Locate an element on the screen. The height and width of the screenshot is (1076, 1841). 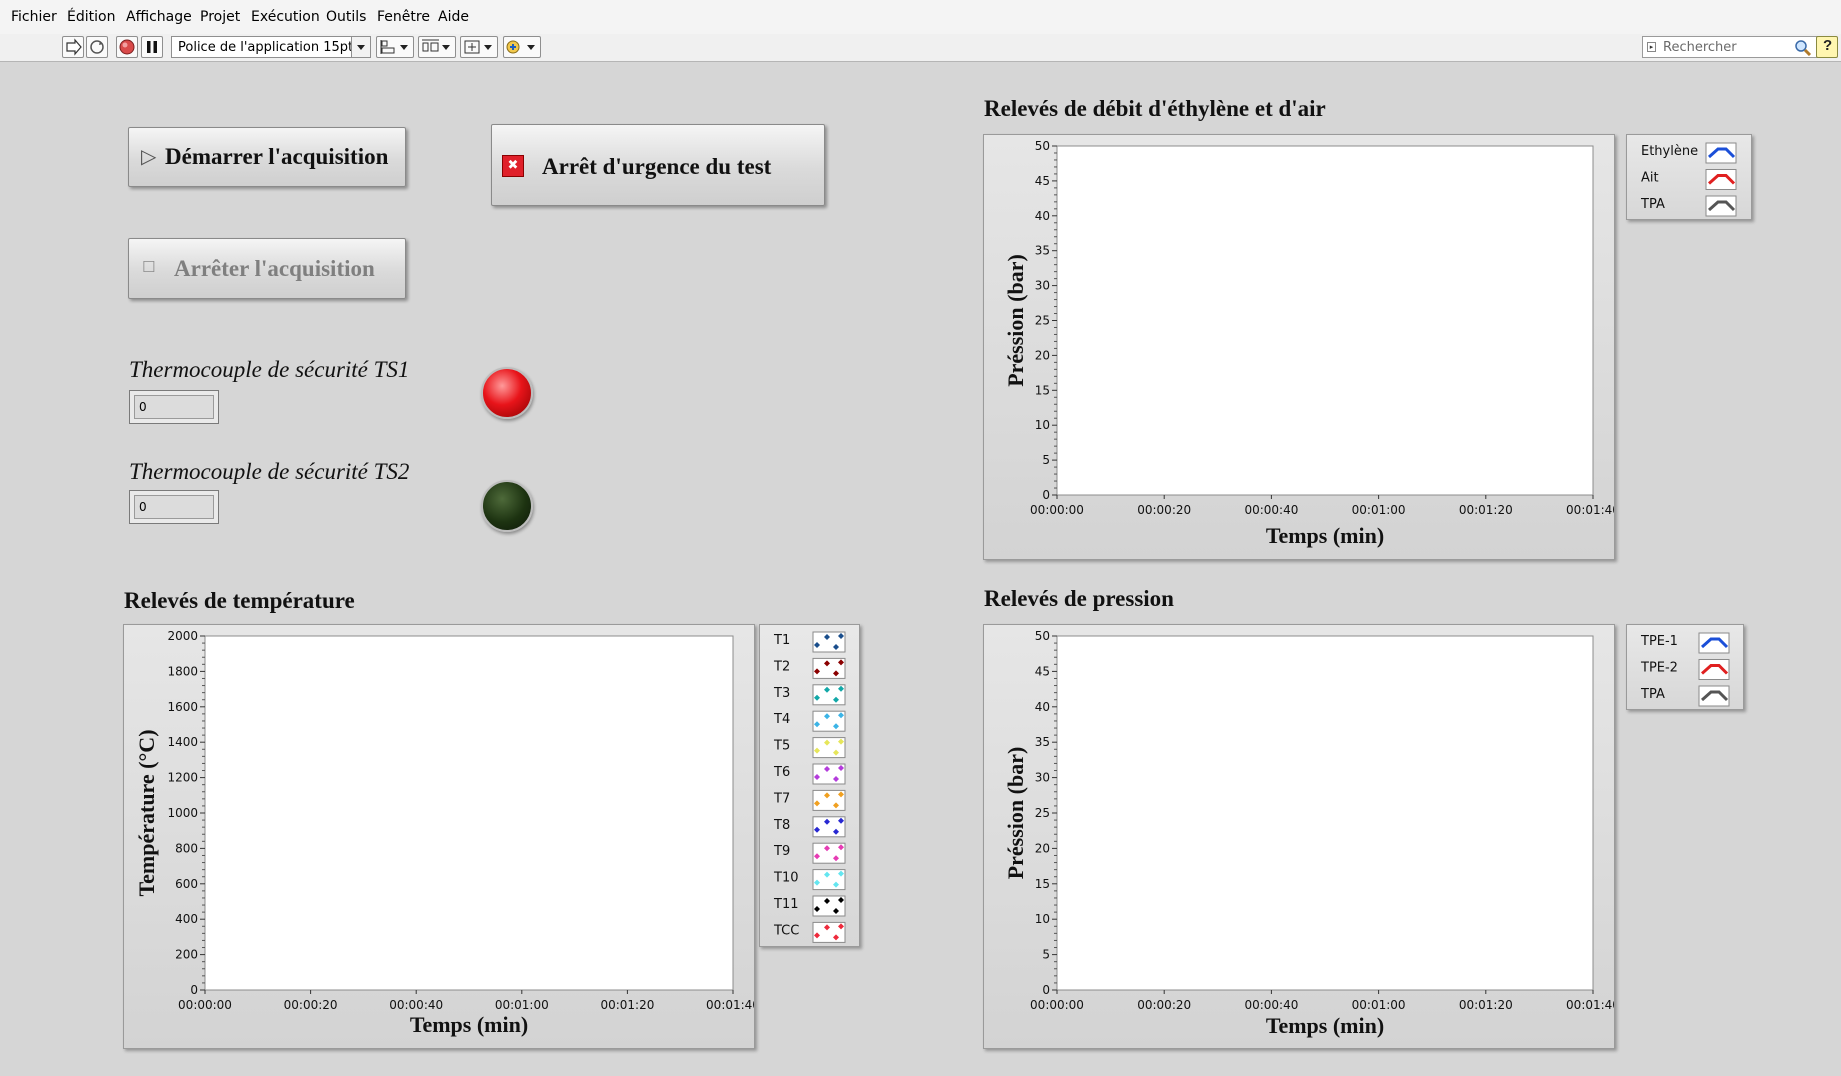
abort-button is located at coordinates (127, 47).